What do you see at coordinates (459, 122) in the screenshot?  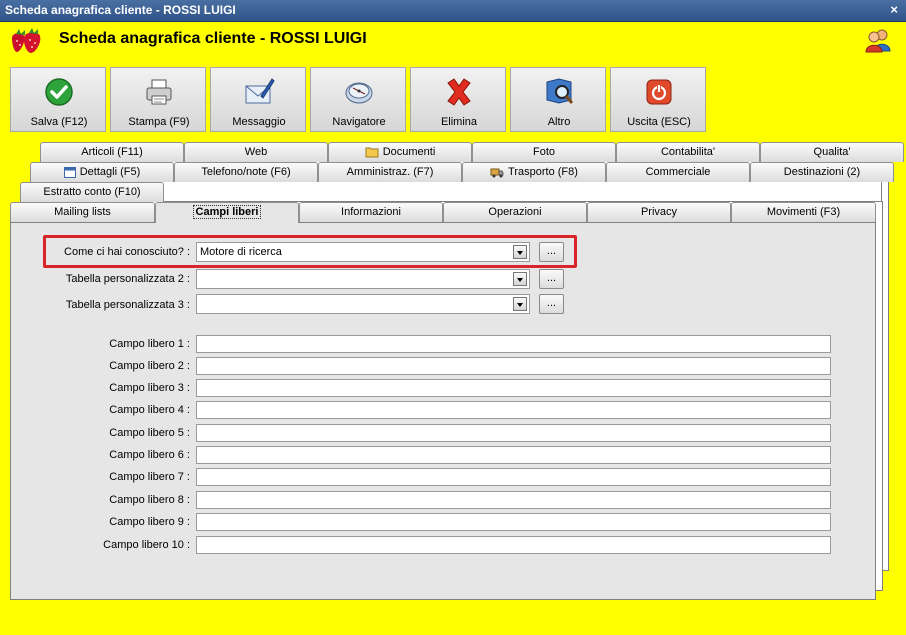 I see `delete-button-label: Elimina` at bounding box center [459, 122].